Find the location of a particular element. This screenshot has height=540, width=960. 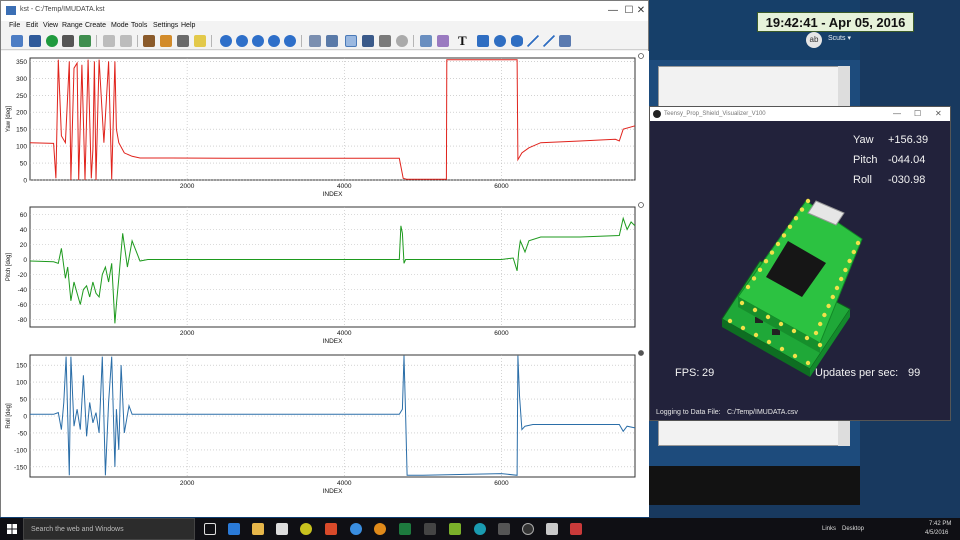

layout-mode-icon is located at coordinates (332, 41).